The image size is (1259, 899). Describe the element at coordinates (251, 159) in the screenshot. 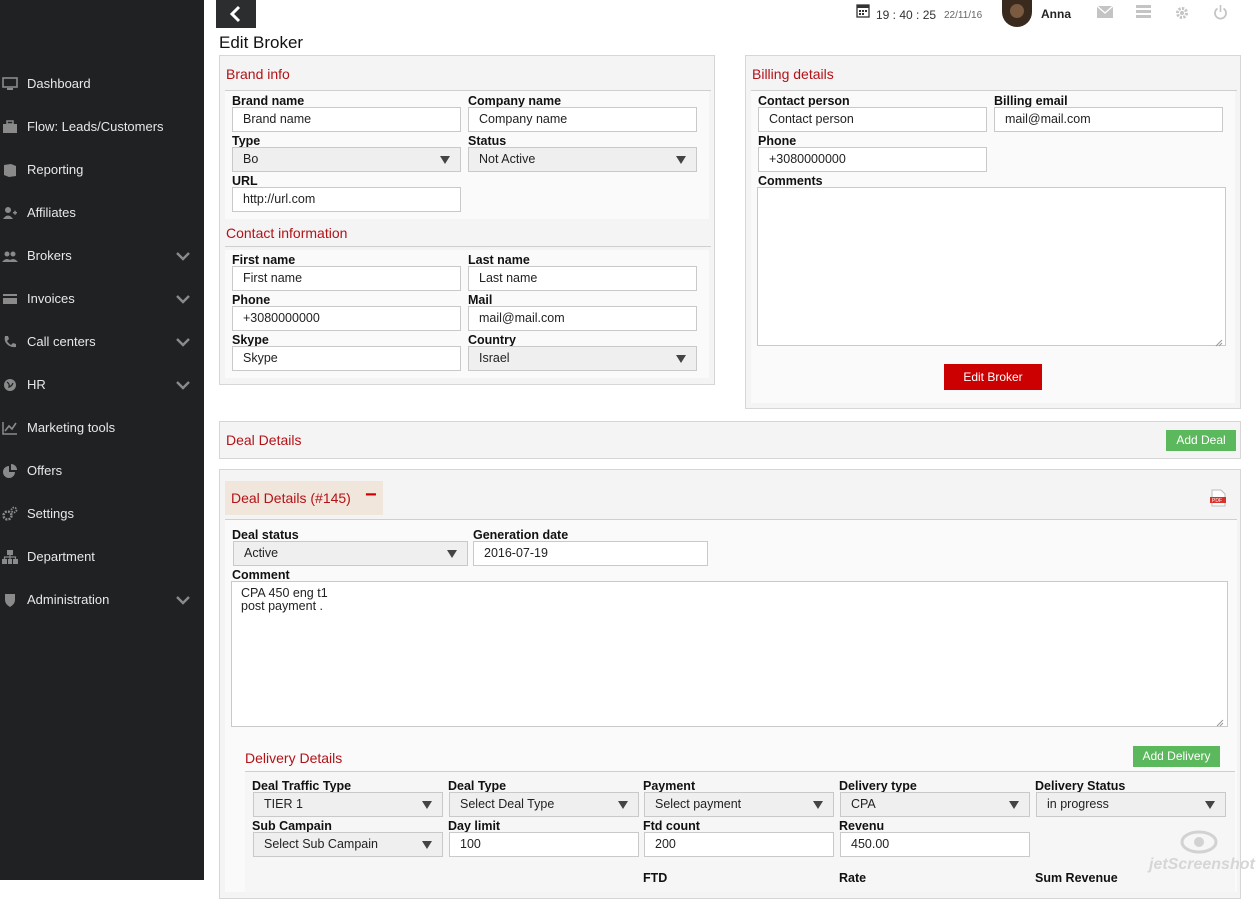

I see `type-select-value: Bo` at that location.